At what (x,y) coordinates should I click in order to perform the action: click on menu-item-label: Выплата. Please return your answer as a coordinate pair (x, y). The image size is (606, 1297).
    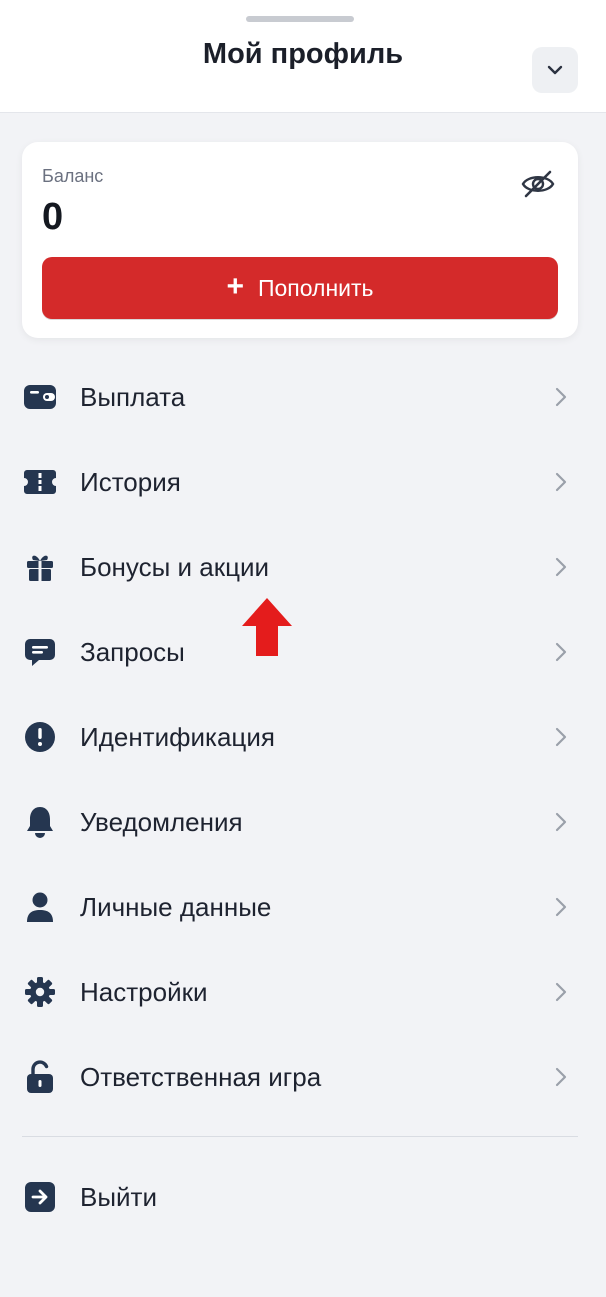
    Looking at the image, I should click on (133, 396).